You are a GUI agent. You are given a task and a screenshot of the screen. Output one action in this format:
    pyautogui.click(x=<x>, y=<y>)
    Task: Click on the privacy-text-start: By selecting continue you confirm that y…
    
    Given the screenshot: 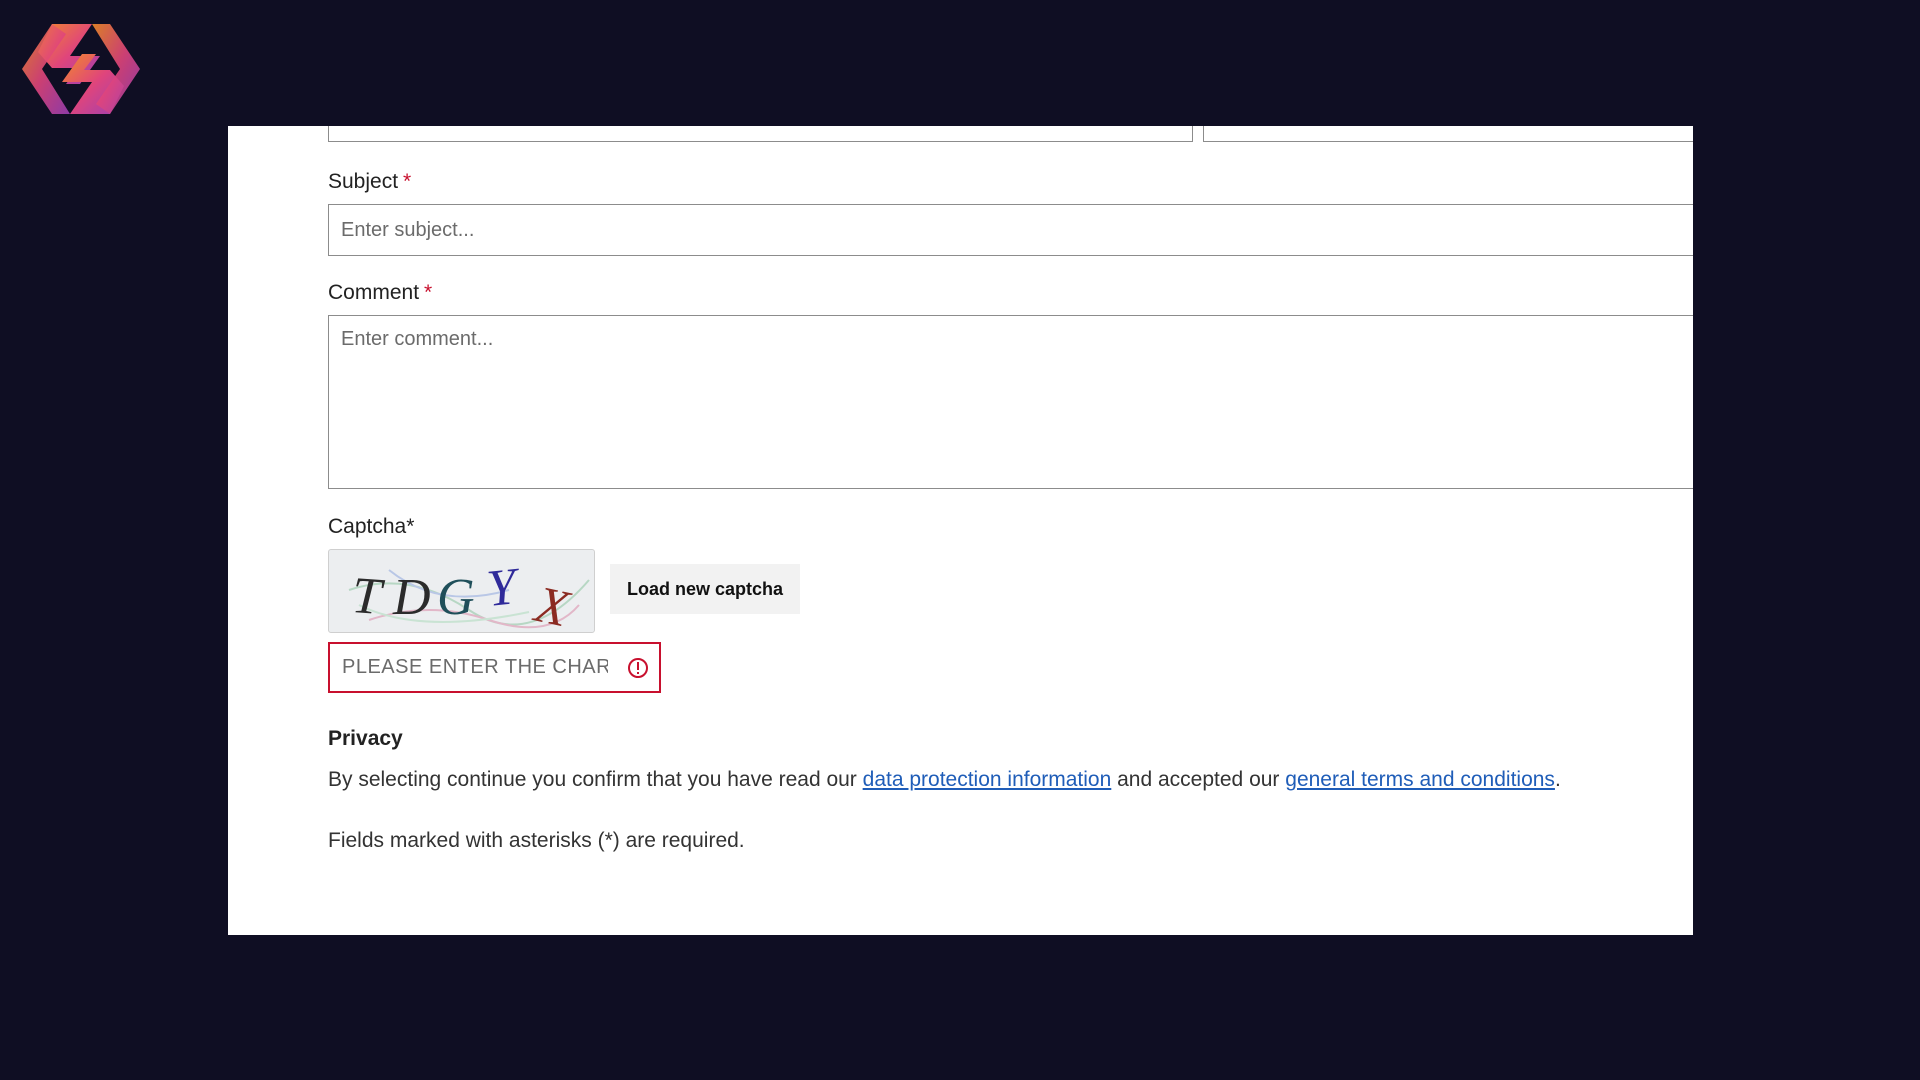 What is the action you would take?
    pyautogui.click(x=595, y=779)
    